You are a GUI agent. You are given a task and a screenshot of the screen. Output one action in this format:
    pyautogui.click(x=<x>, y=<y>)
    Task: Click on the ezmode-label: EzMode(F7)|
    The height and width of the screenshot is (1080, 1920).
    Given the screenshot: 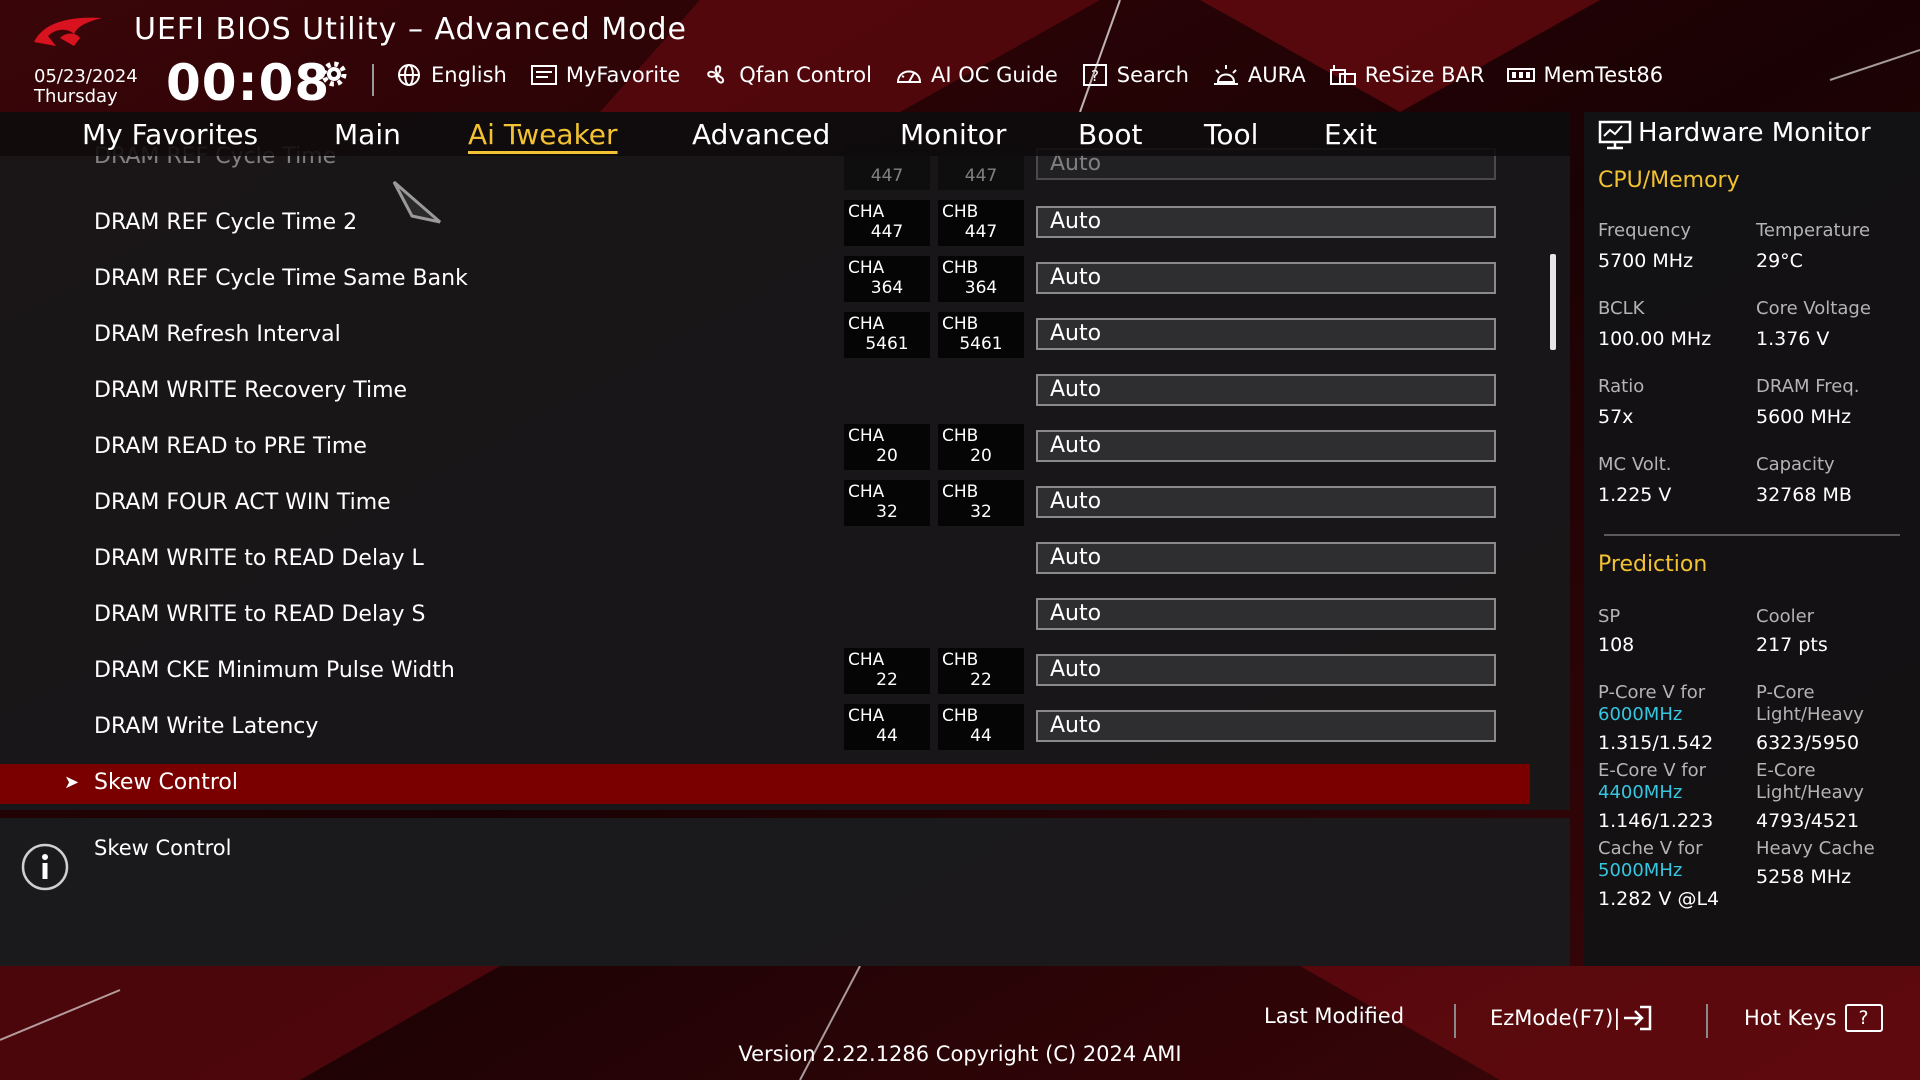 What is the action you would take?
    pyautogui.click(x=1555, y=1018)
    